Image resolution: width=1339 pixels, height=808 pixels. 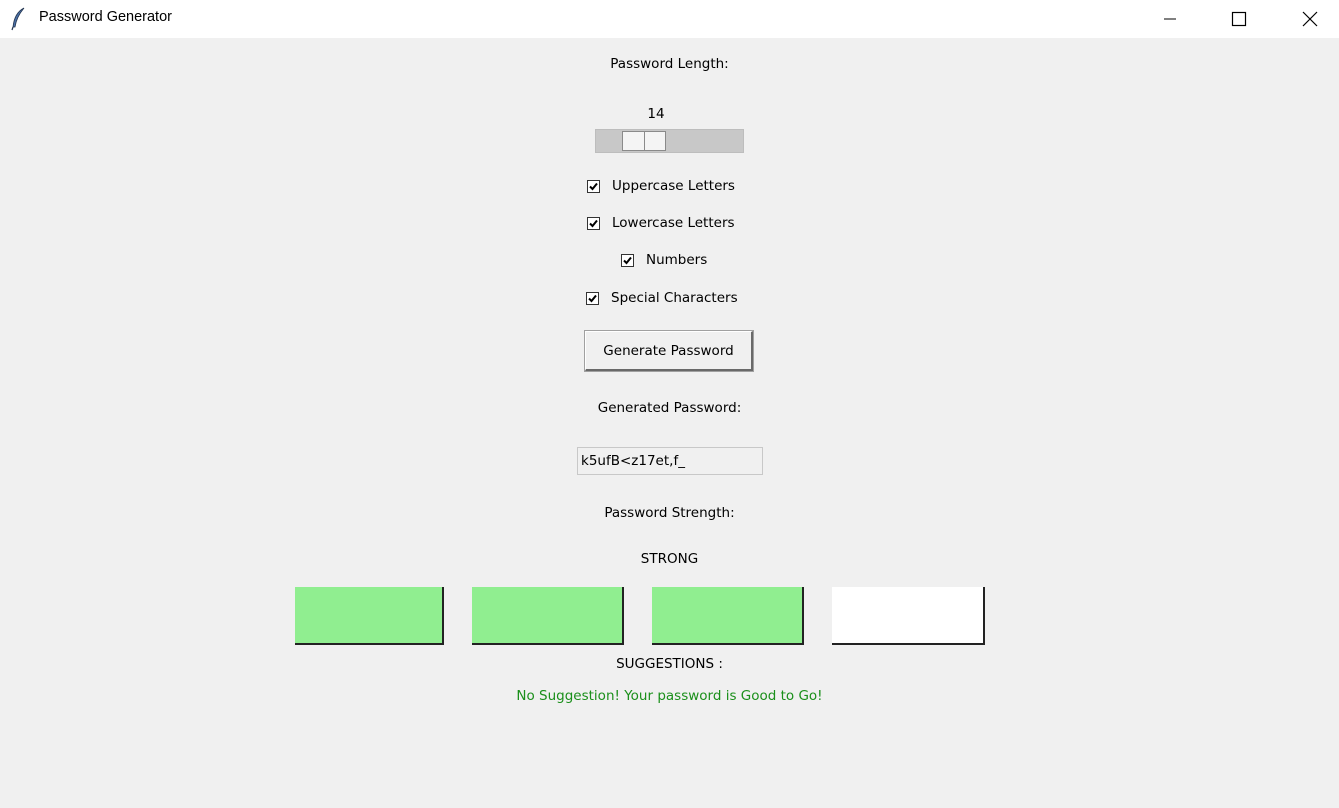 What do you see at coordinates (669, 351) in the screenshot?
I see `generate-password-button: Generate Password` at bounding box center [669, 351].